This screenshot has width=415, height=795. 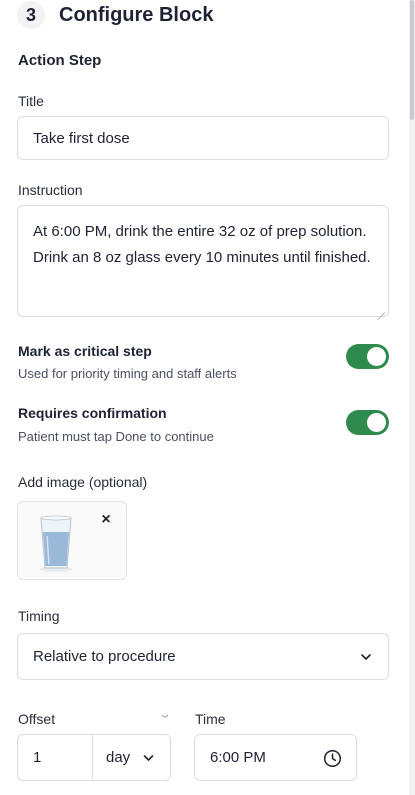 I want to click on block-header: 3 Configure Block, so click(x=115, y=15).